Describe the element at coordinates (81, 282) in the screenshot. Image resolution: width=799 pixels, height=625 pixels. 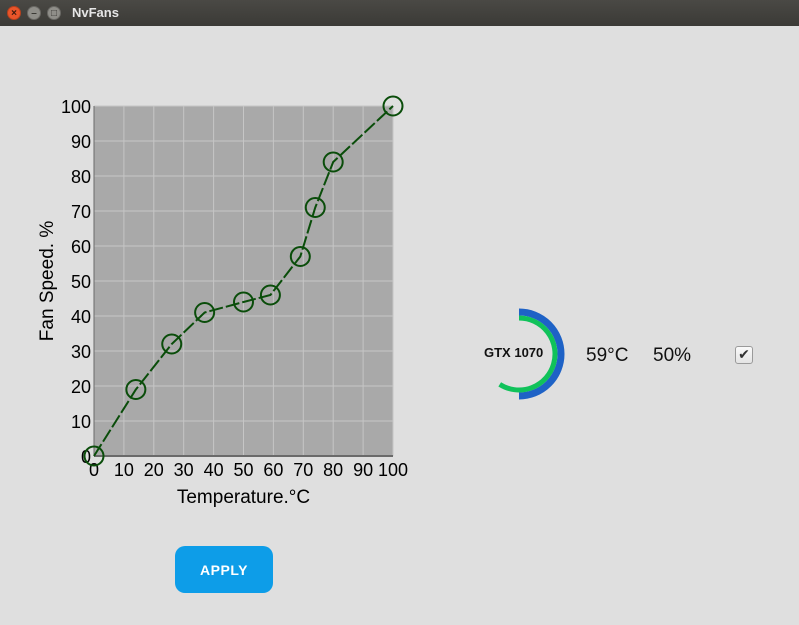
I see `y-tick-label: 50` at that location.